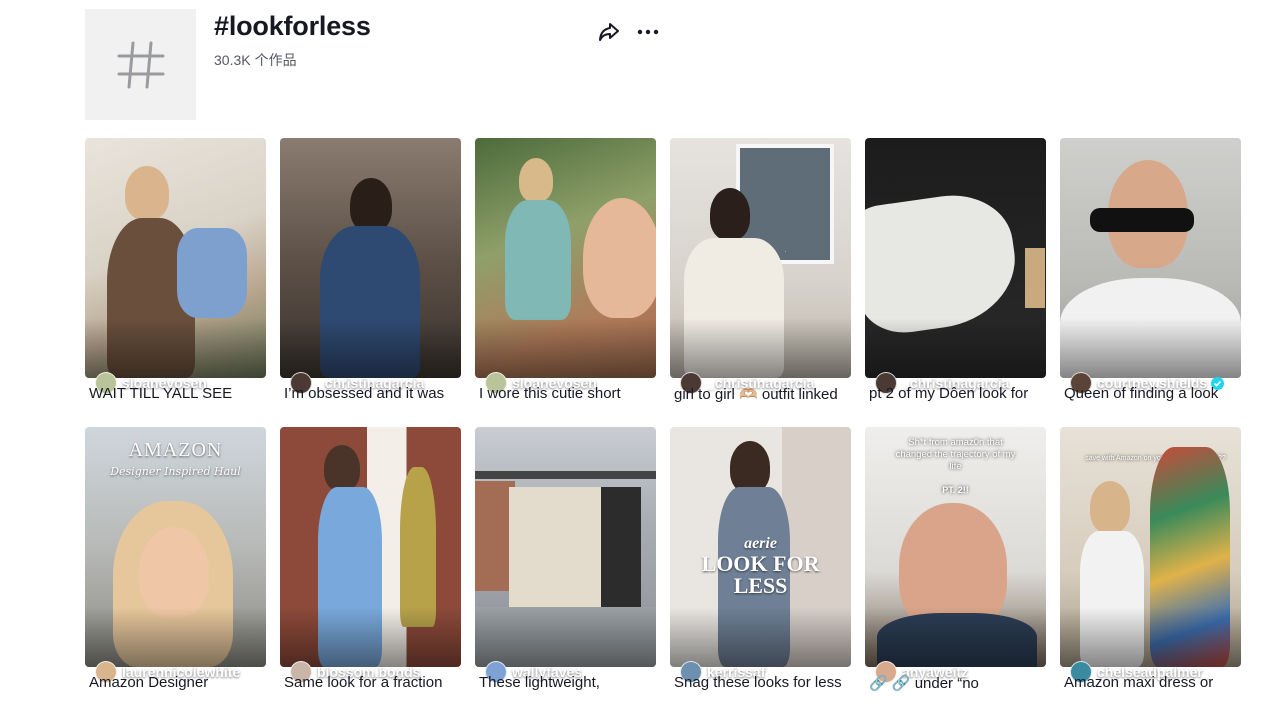 The height and width of the screenshot is (707, 1267). Describe the element at coordinates (175, 471) in the screenshot. I see `overlay-subtitle: Designer Inspired Haul` at that location.